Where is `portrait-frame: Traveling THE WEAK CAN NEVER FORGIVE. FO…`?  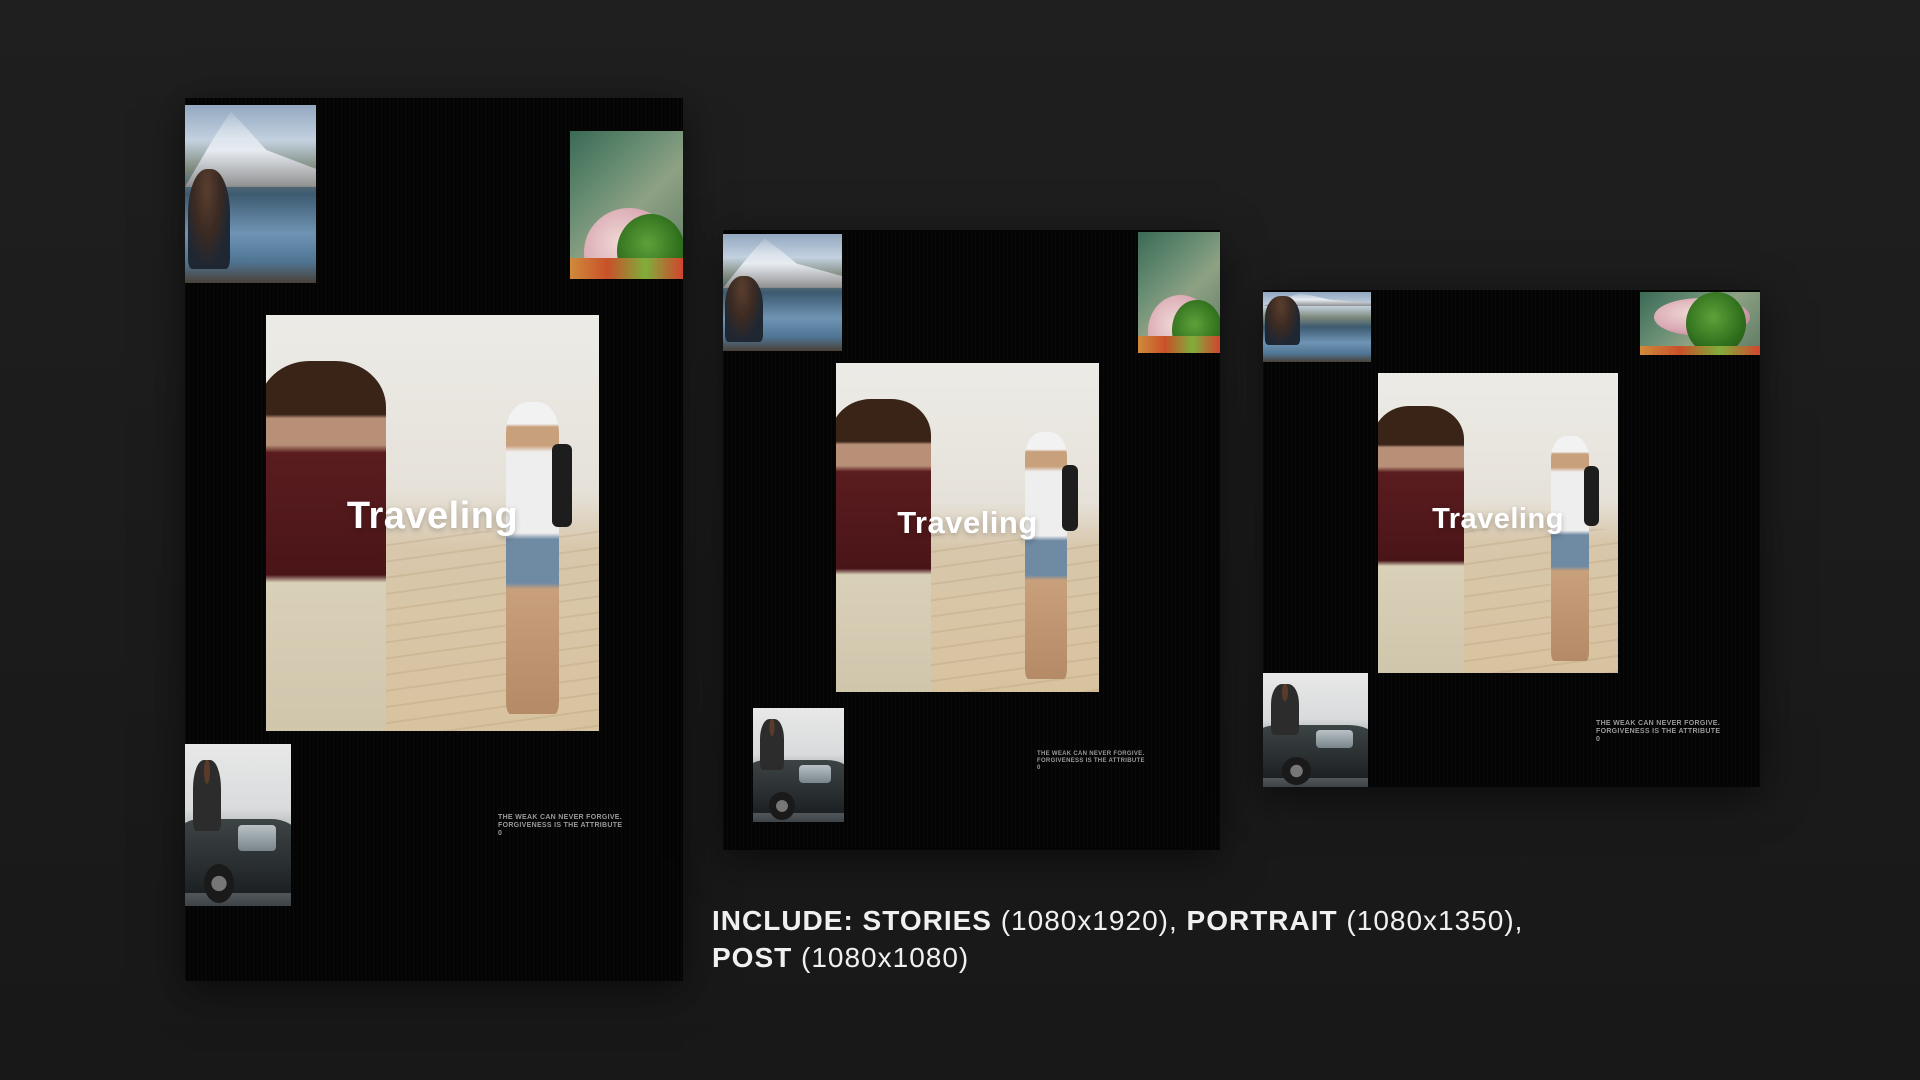
portrait-frame: Traveling THE WEAK CAN NEVER FORGIVE. FO… is located at coordinates (971, 540).